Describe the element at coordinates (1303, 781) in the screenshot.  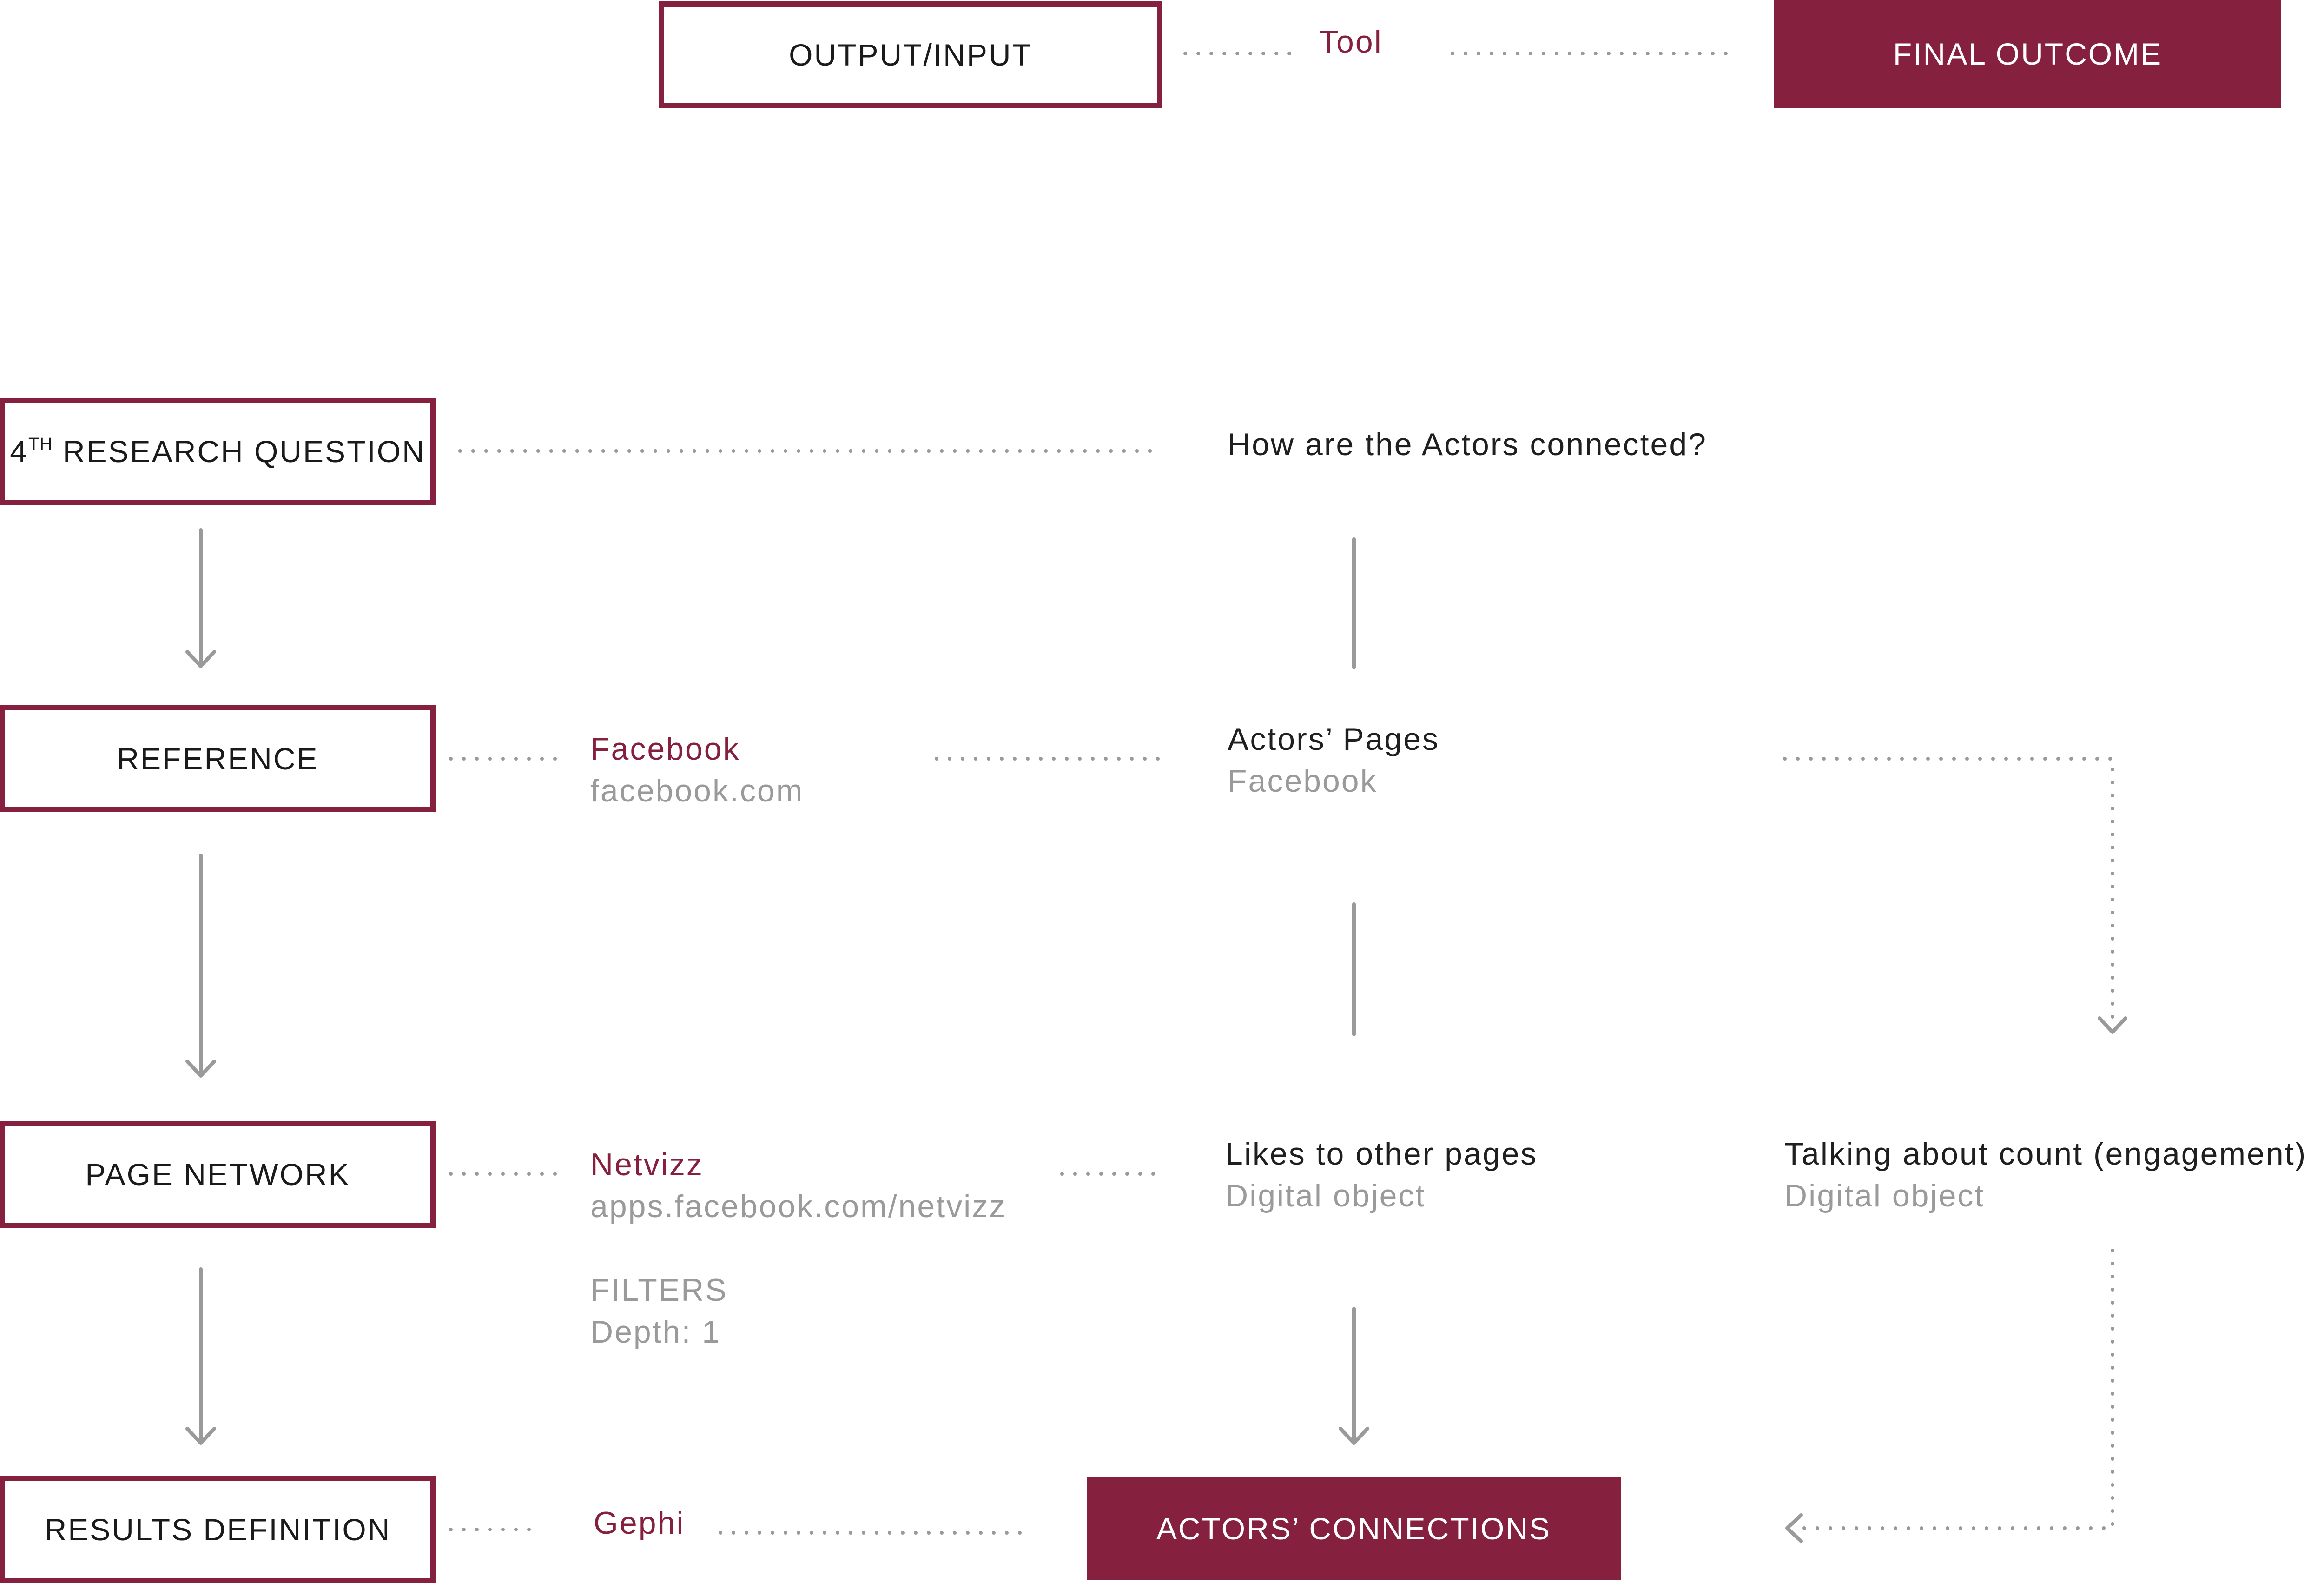
I see `actors-pages-subtitle: Facebook` at that location.